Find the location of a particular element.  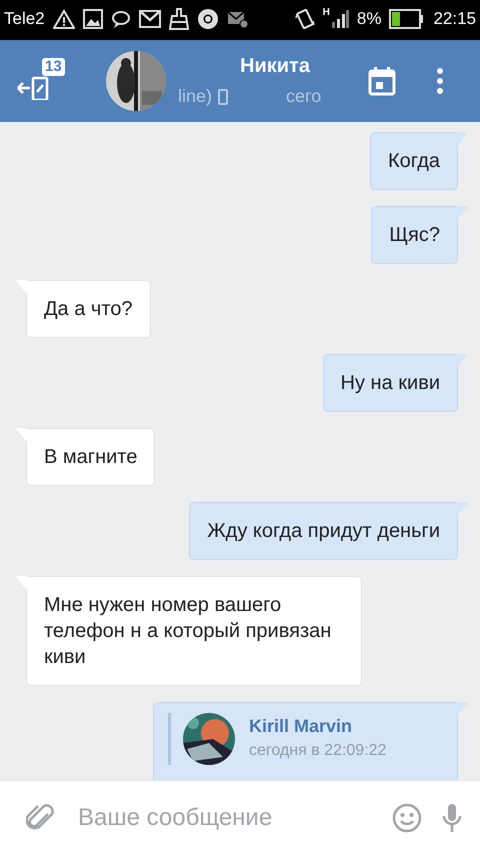

online-status: line) is located at coordinates (195, 96).